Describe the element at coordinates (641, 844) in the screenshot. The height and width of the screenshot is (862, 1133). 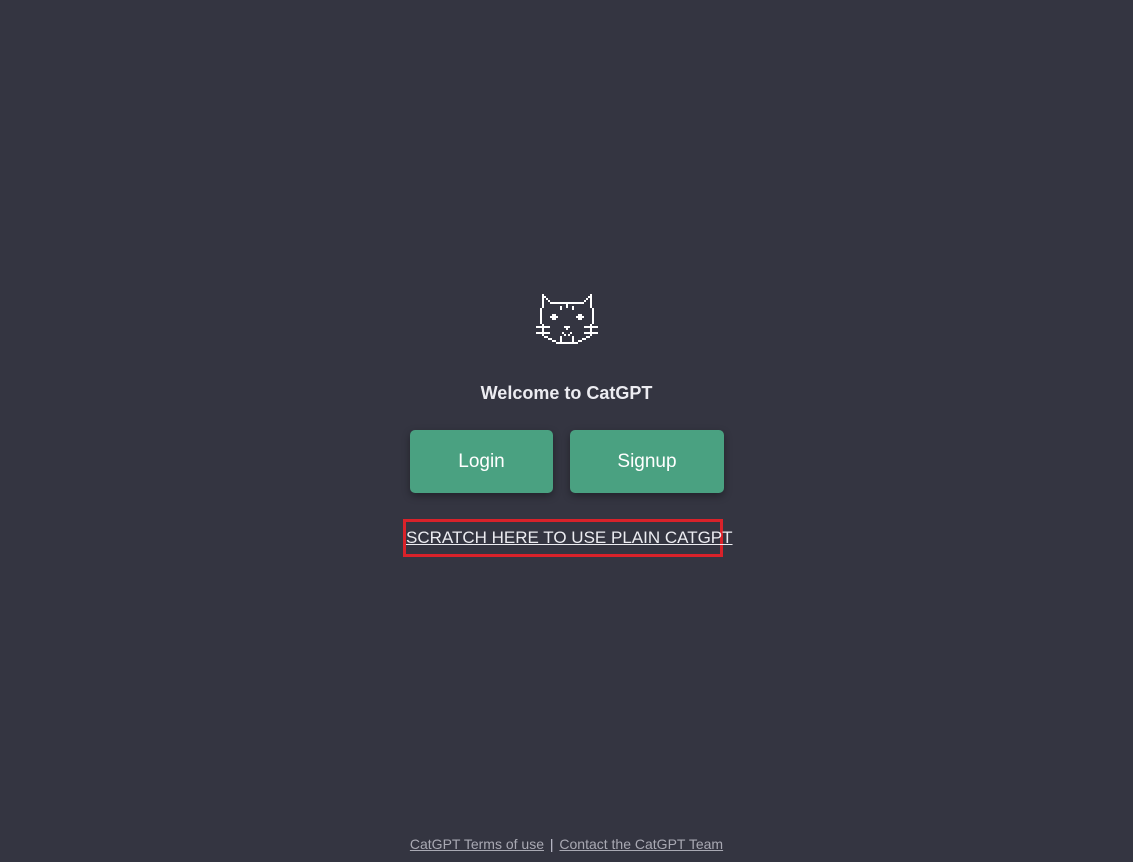
I see `contact-team-link: Contact the CatGPT Team` at that location.